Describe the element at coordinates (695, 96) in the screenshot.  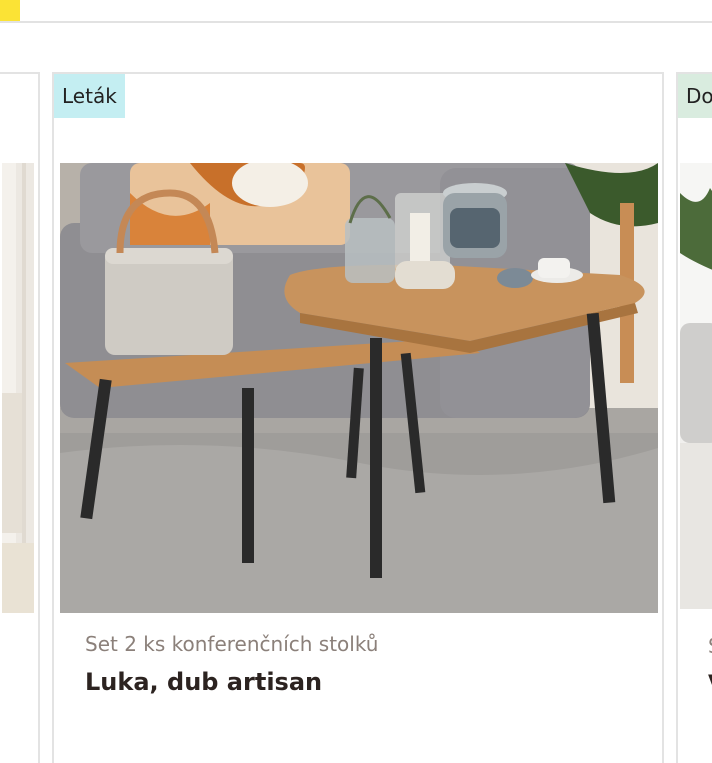
I see `next-card-badge: Do` at that location.